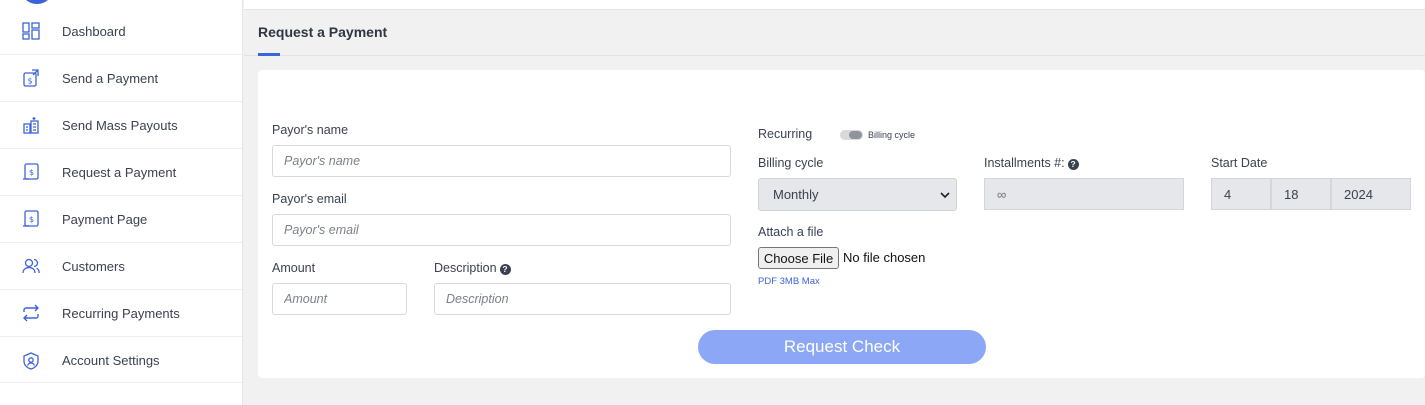  I want to click on send-payment-icon: $, so click(31, 78).